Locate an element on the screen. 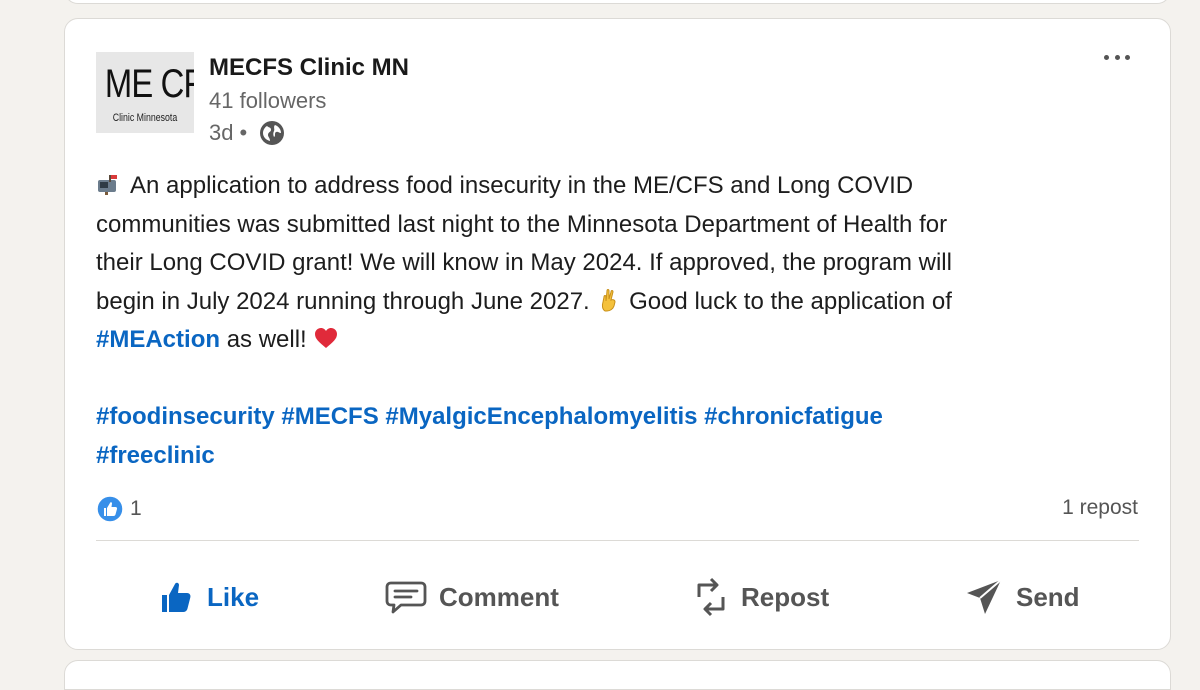 The image size is (1200, 690). follower-count: 41 followers is located at coordinates (268, 100).